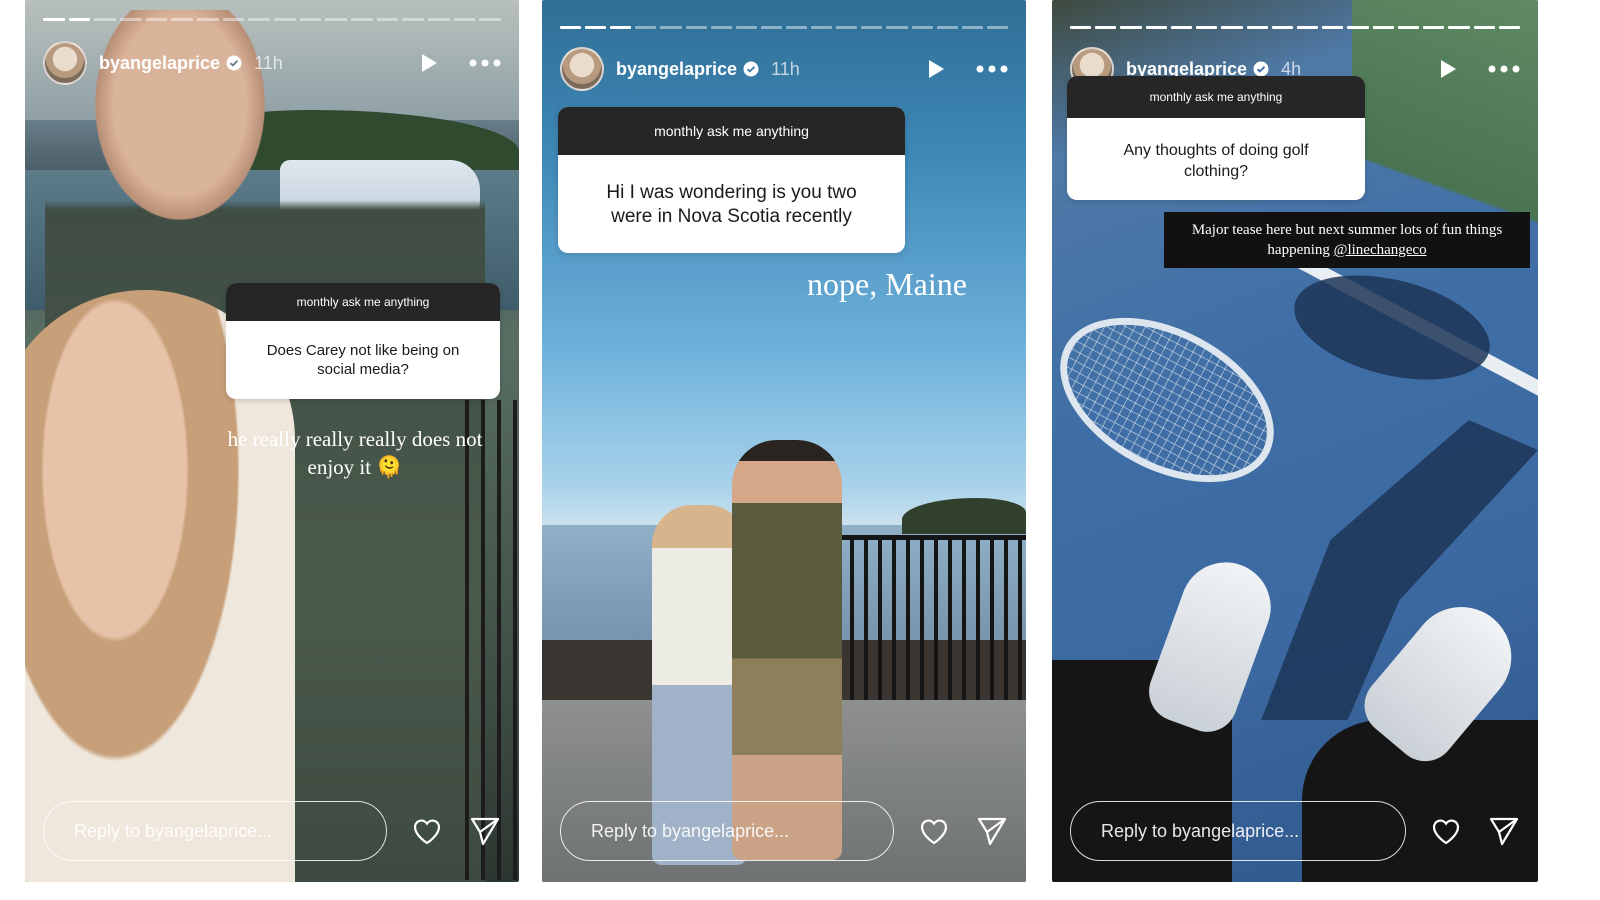  What do you see at coordinates (1380, 250) in the screenshot?
I see `mention-link: @linechangeco` at bounding box center [1380, 250].